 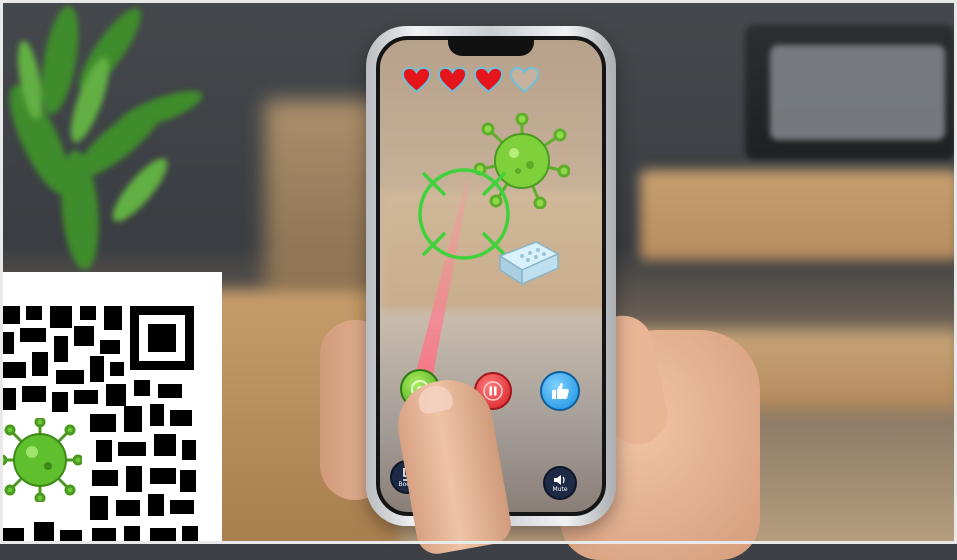 I want to click on background-speaker-grill, so click(x=857, y=92).